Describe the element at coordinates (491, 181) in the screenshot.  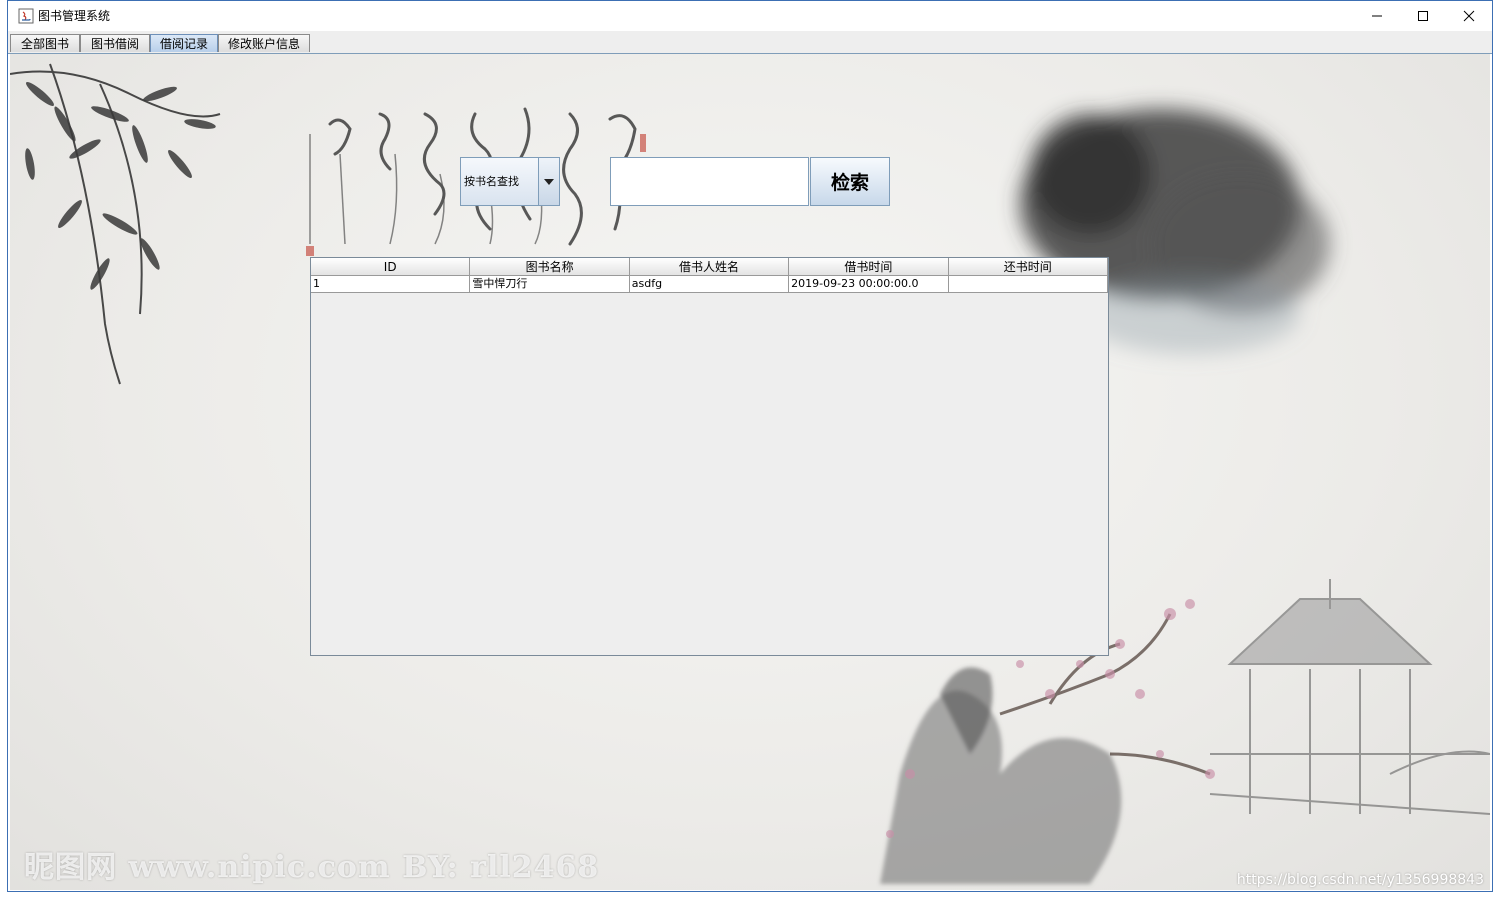
I see `search-mode-value: 按书名查找` at that location.